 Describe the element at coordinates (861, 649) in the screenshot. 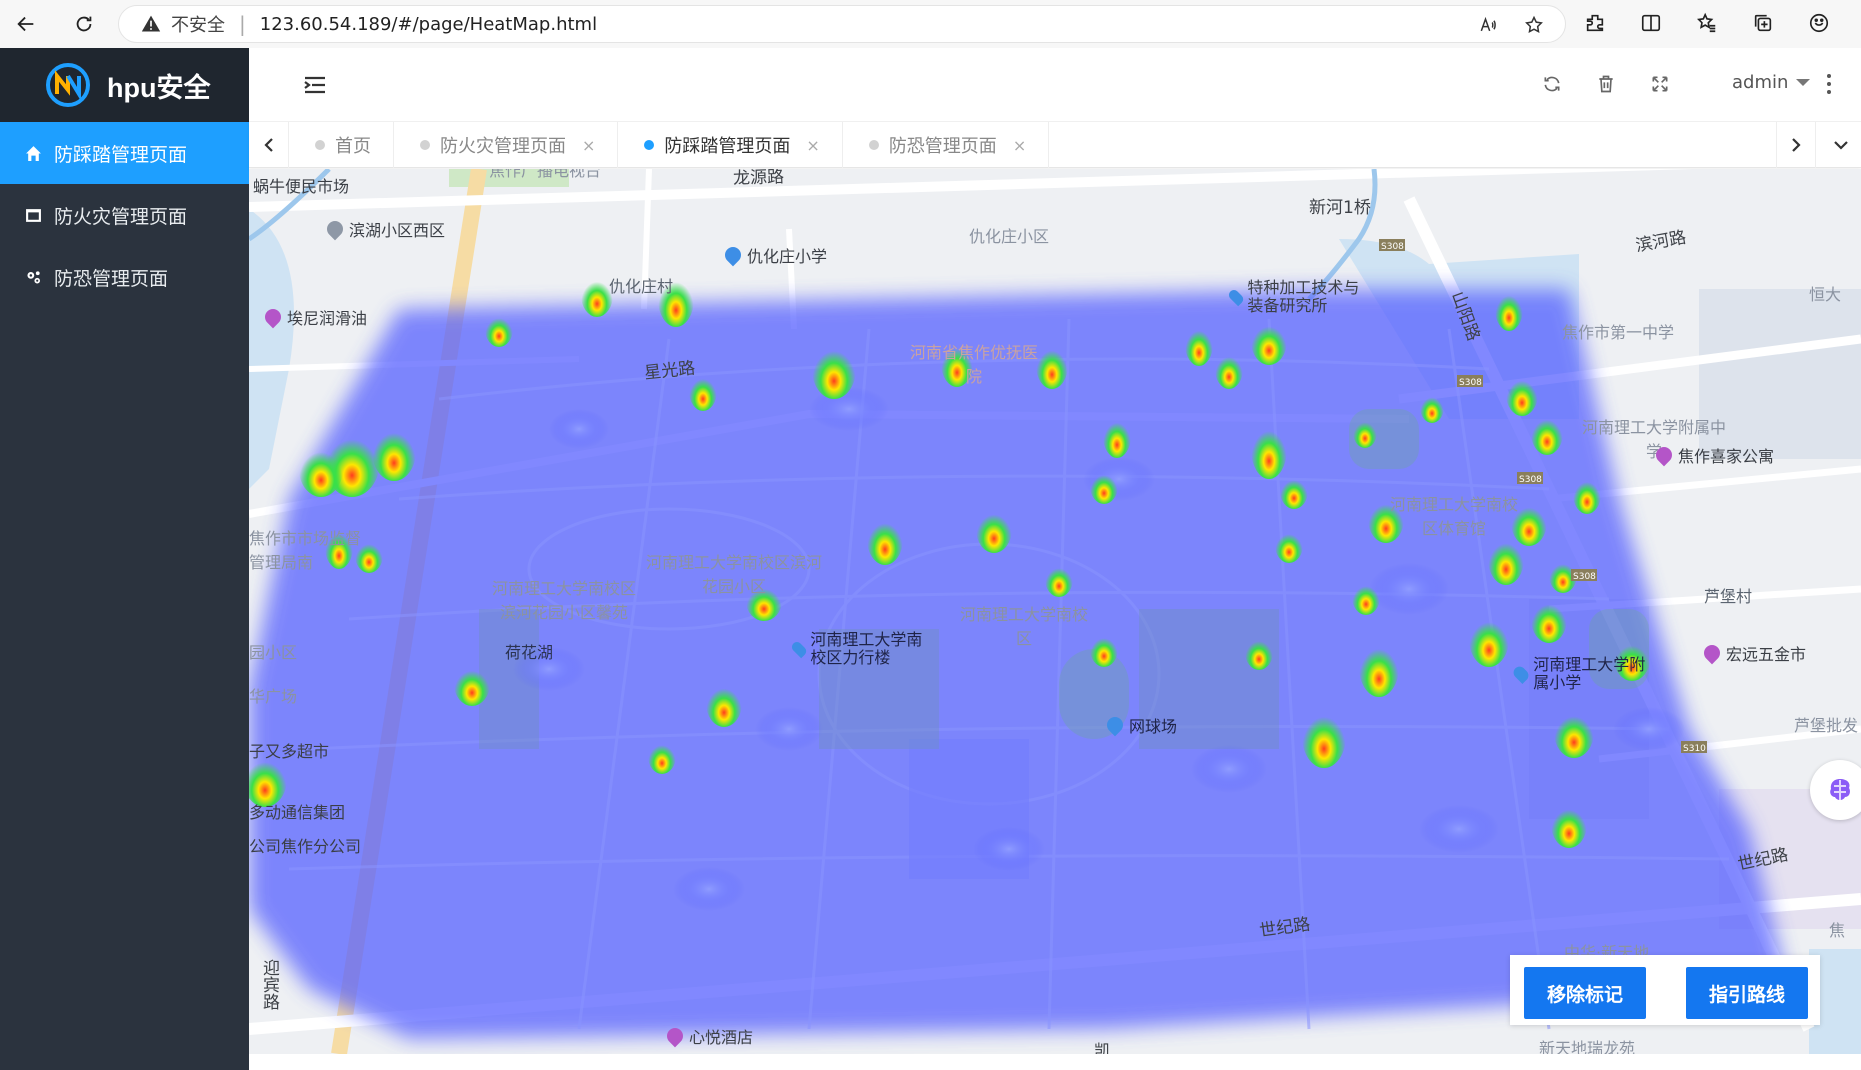

I see `poi-marker: 河南理工大学南校区力行楼` at that location.